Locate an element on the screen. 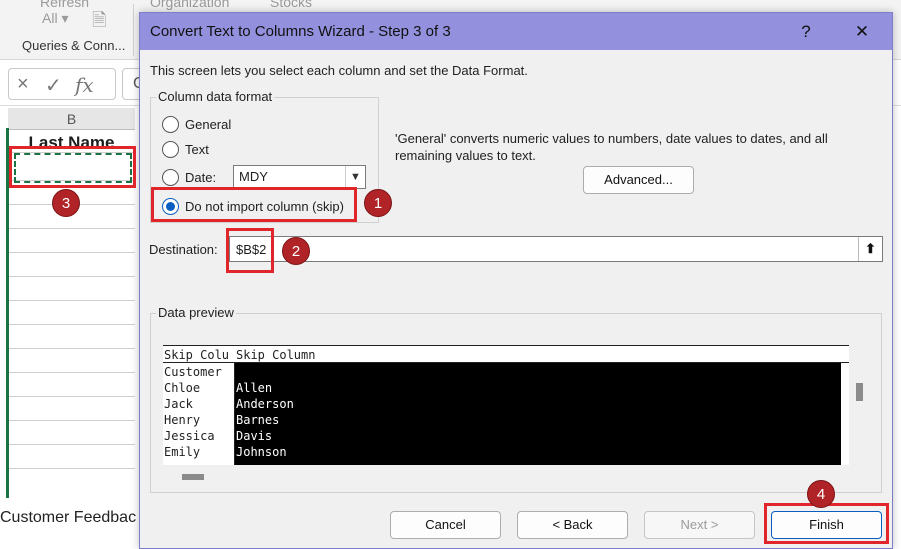 The image size is (901, 549). preview-cell: Jack is located at coordinates (178, 404).